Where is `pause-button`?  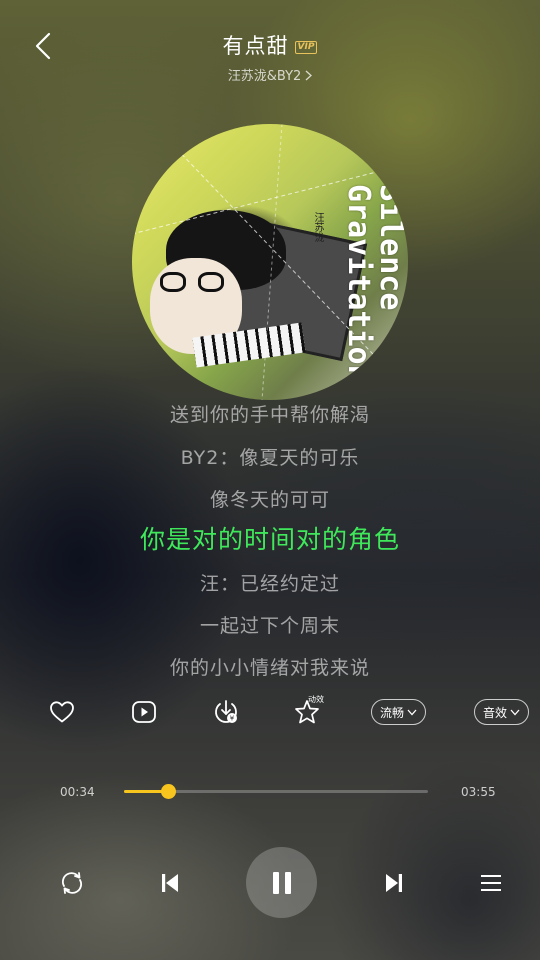 pause-button is located at coordinates (281, 882).